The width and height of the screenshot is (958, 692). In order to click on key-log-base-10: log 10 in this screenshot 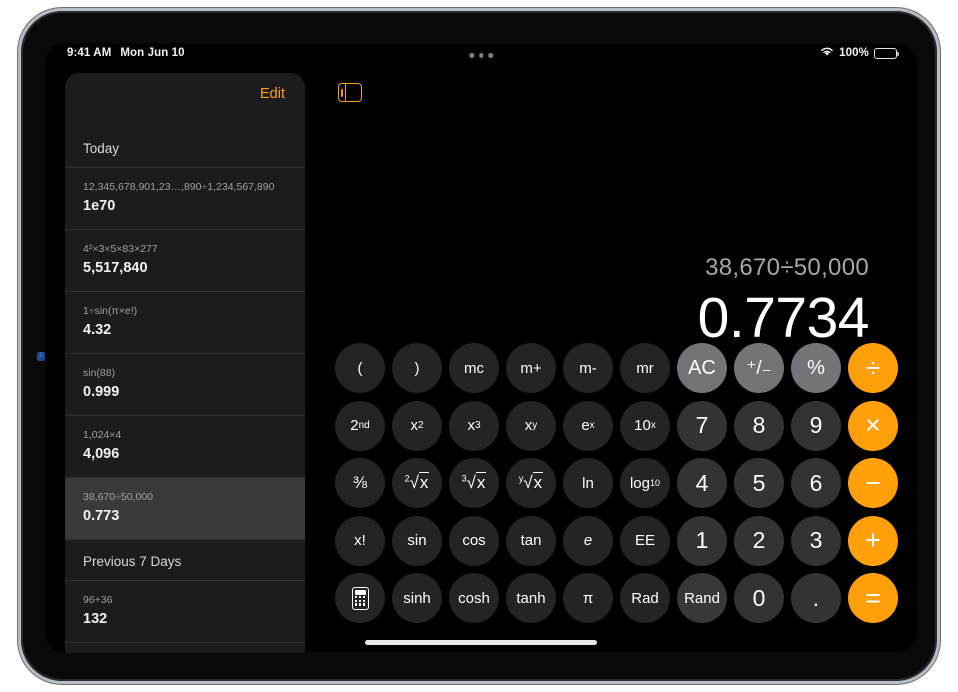, I will do `click(645, 483)`.